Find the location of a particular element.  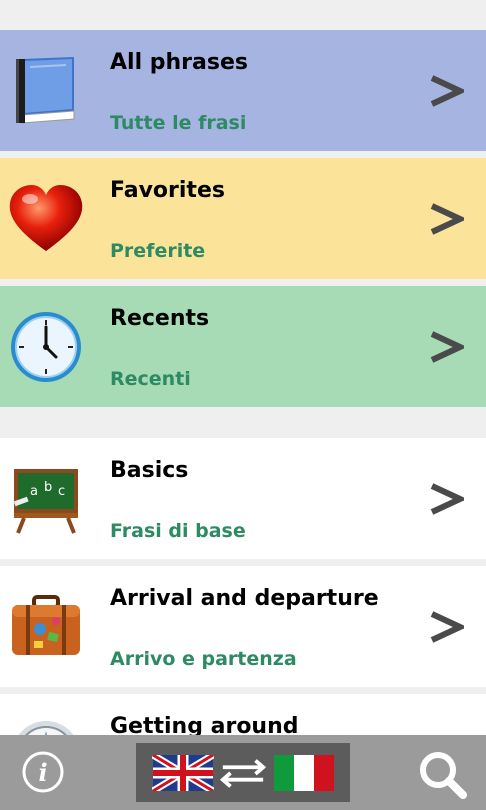

language-switch-button is located at coordinates (243, 772).